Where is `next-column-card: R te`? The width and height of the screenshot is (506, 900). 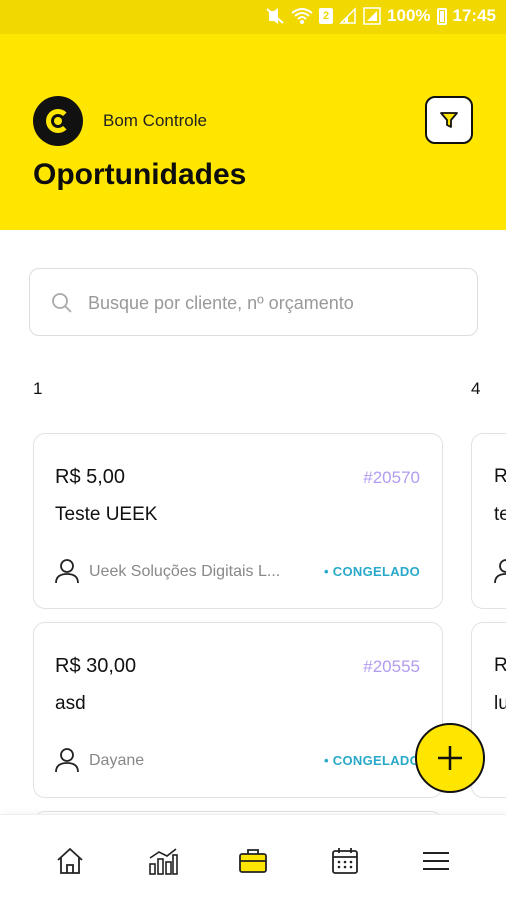 next-column-card: R te is located at coordinates (488, 521).